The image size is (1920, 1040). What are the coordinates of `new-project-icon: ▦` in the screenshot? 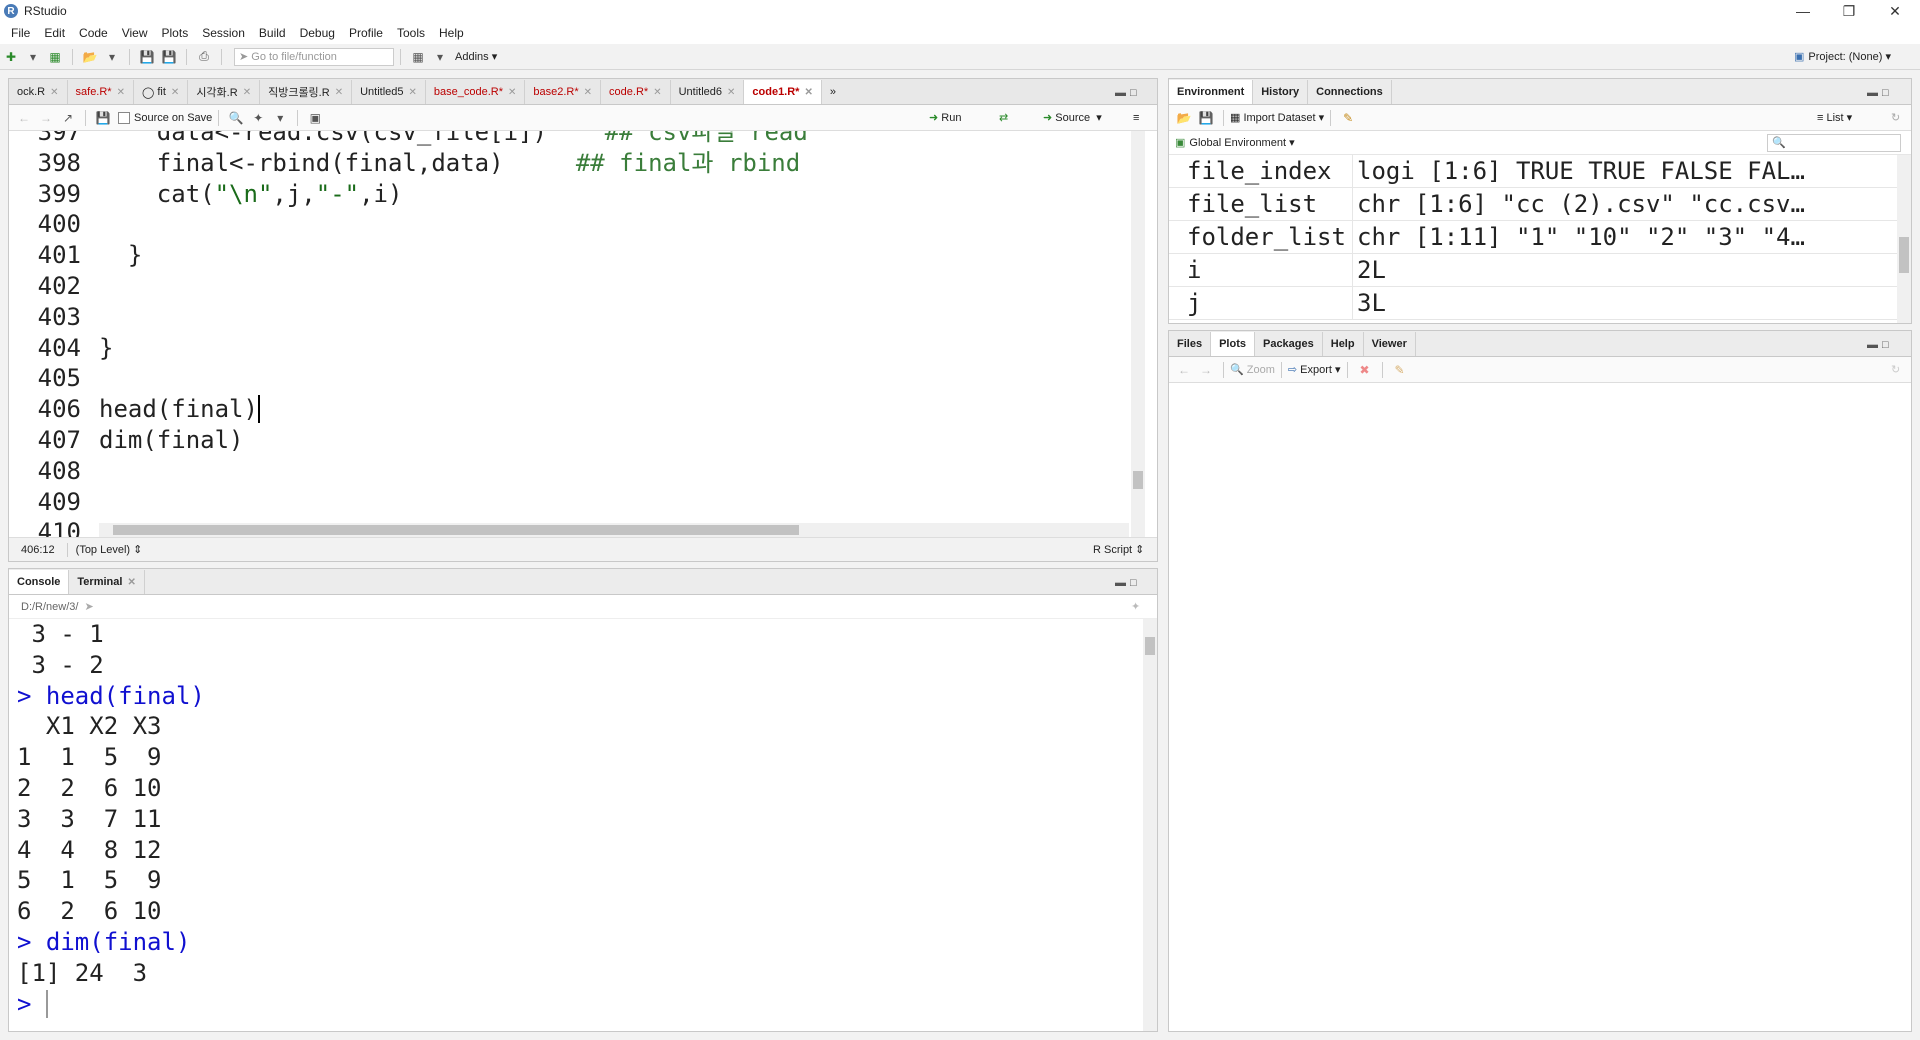 It's located at (55, 57).